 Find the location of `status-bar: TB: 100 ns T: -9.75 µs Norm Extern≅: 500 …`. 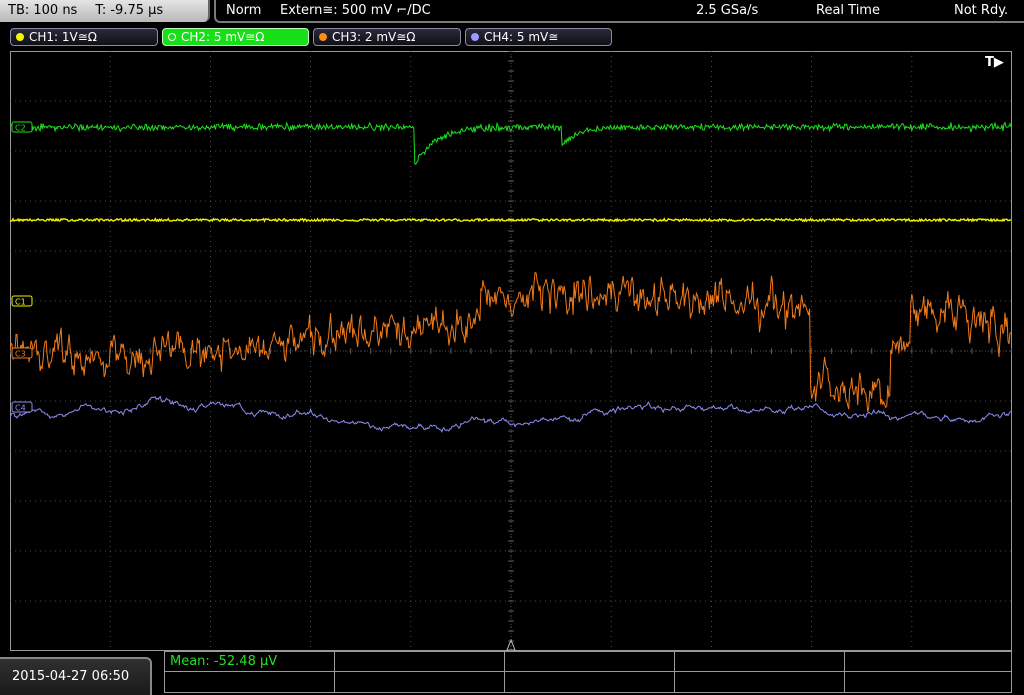

status-bar: TB: 100 ns T: -9.75 µs Norm Extern≅: 500 … is located at coordinates (512, 12).